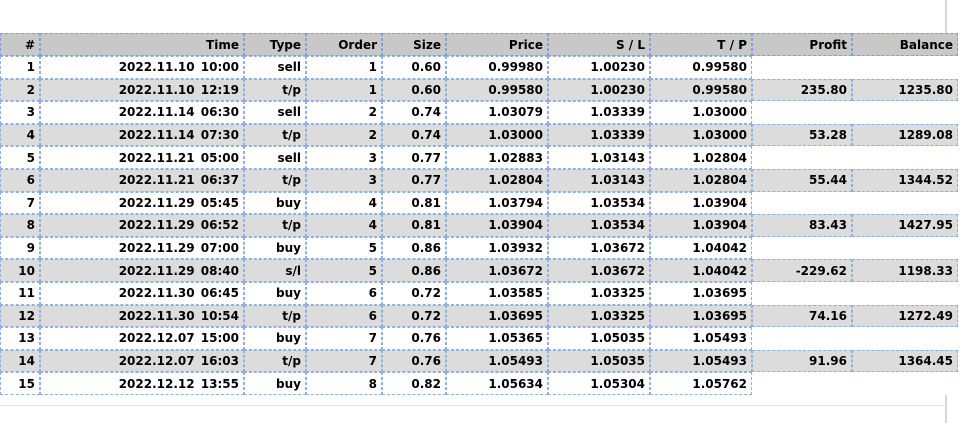  Describe the element at coordinates (701, 67) in the screenshot. I see `cell-take-profit: 0.99580` at that location.